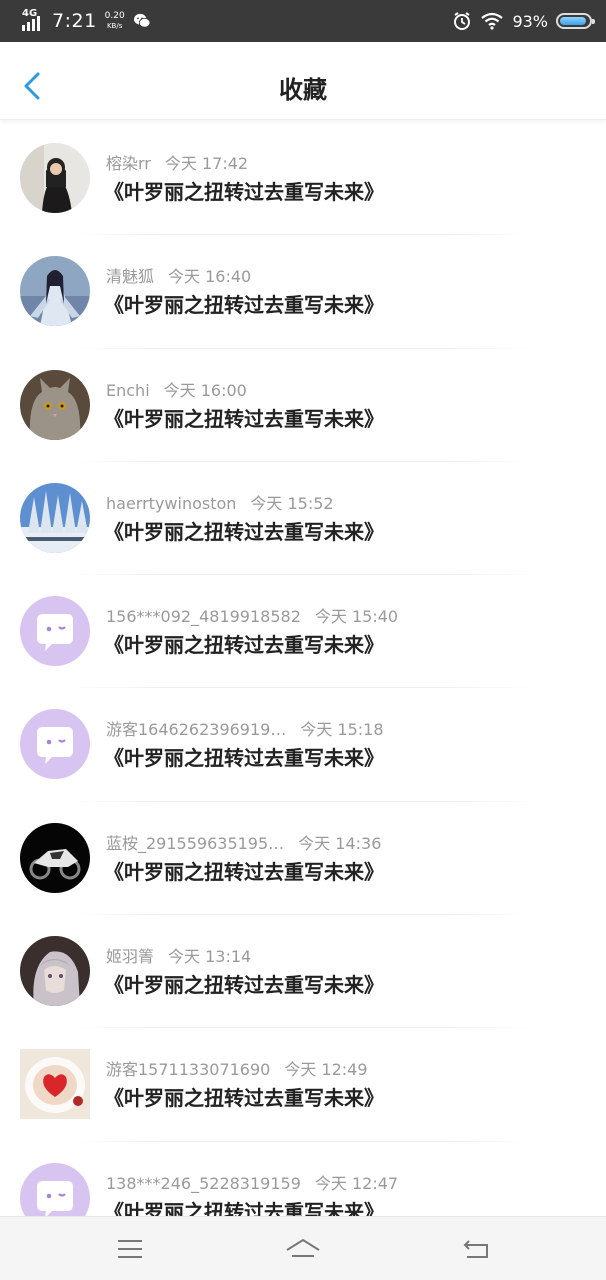 This screenshot has width=606, height=1280. What do you see at coordinates (188, 1070) in the screenshot?
I see `username: 游客1571133071690` at bounding box center [188, 1070].